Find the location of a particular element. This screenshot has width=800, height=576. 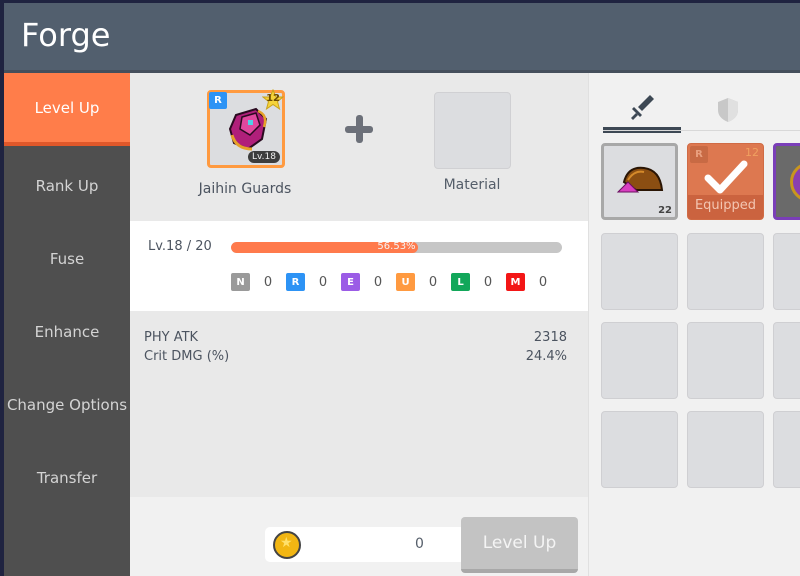

material-slot is located at coordinates (472, 130).